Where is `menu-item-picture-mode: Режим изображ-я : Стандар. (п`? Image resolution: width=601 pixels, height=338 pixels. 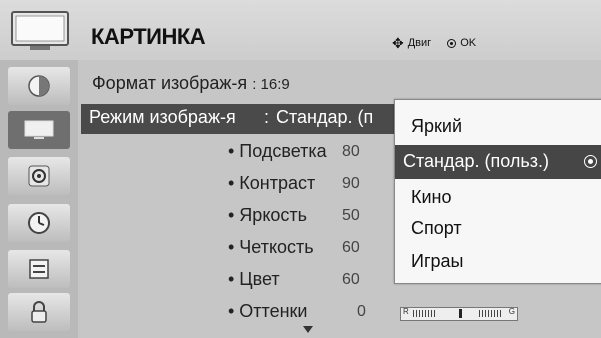
menu-item-picture-mode: Режим изображ-я : Стандар. (п is located at coordinates (238, 119).